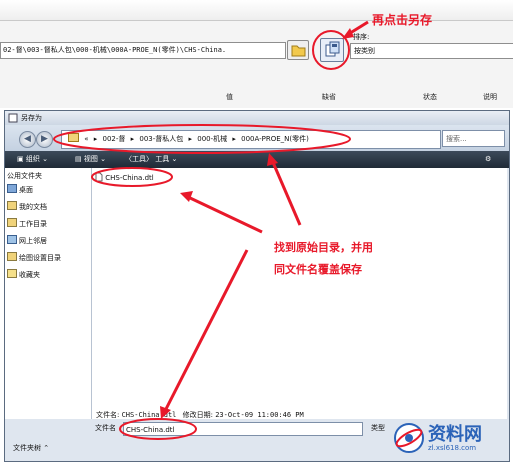  What do you see at coordinates (132, 177) in the screenshot?
I see `annotation-circle-file` at bounding box center [132, 177].